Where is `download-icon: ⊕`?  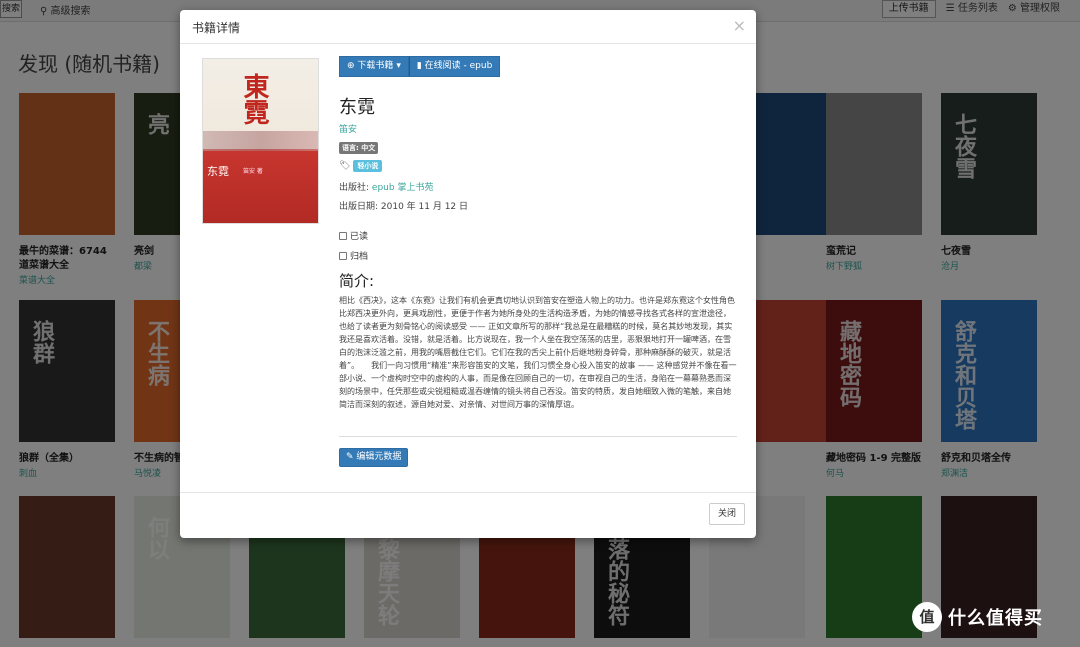 download-icon: ⊕ is located at coordinates (351, 66).